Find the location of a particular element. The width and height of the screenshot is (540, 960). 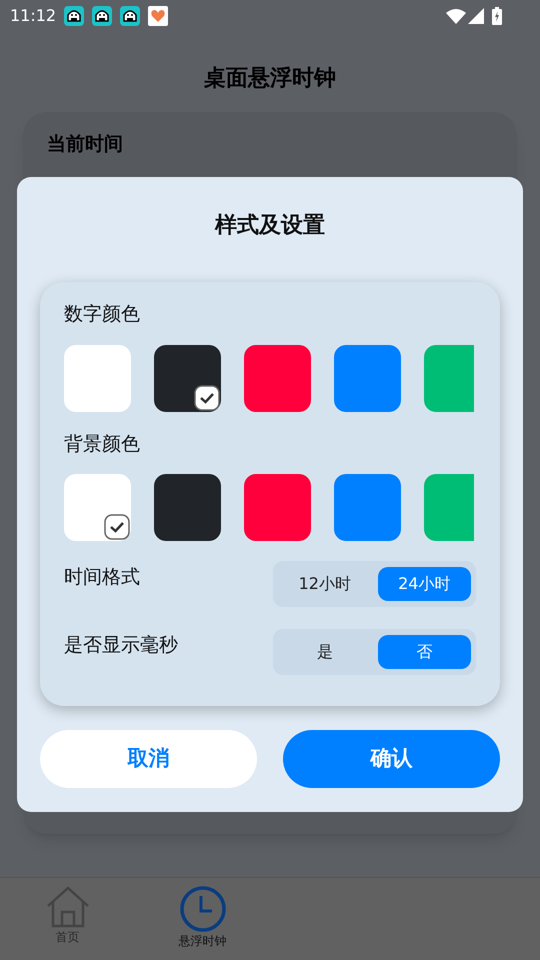

battery-icon is located at coordinates (497, 16).